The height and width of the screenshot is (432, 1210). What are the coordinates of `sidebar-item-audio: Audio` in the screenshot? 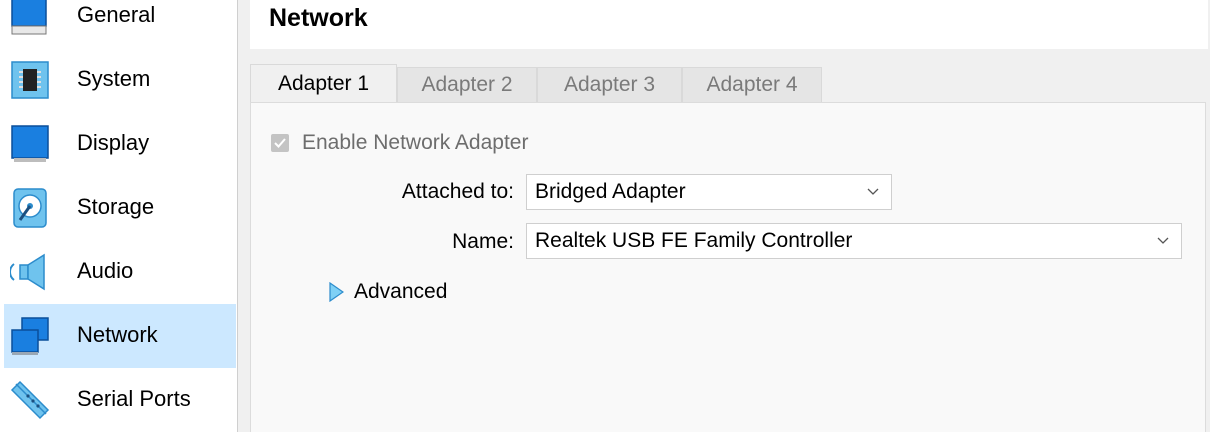 It's located at (120, 272).